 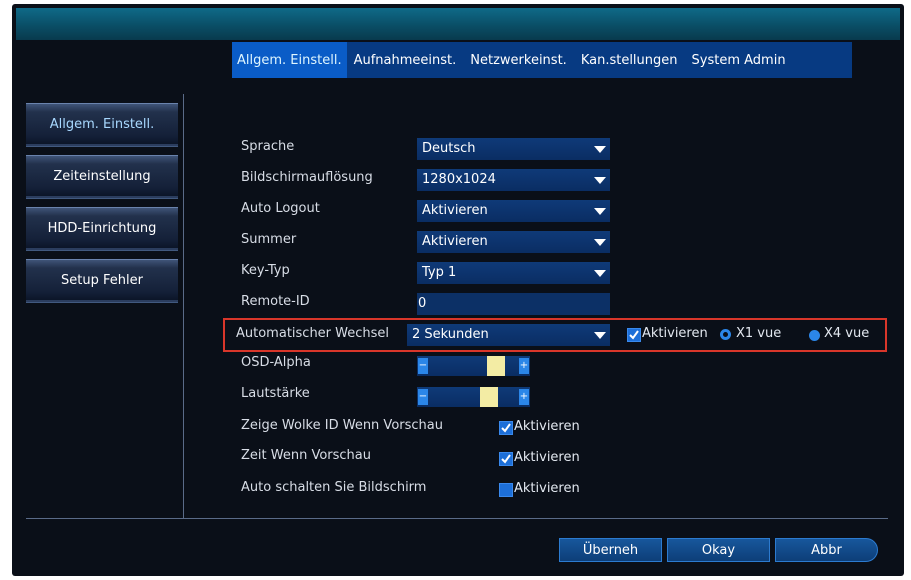 I want to click on key-typ-select: Typ 1, so click(x=513, y=273).